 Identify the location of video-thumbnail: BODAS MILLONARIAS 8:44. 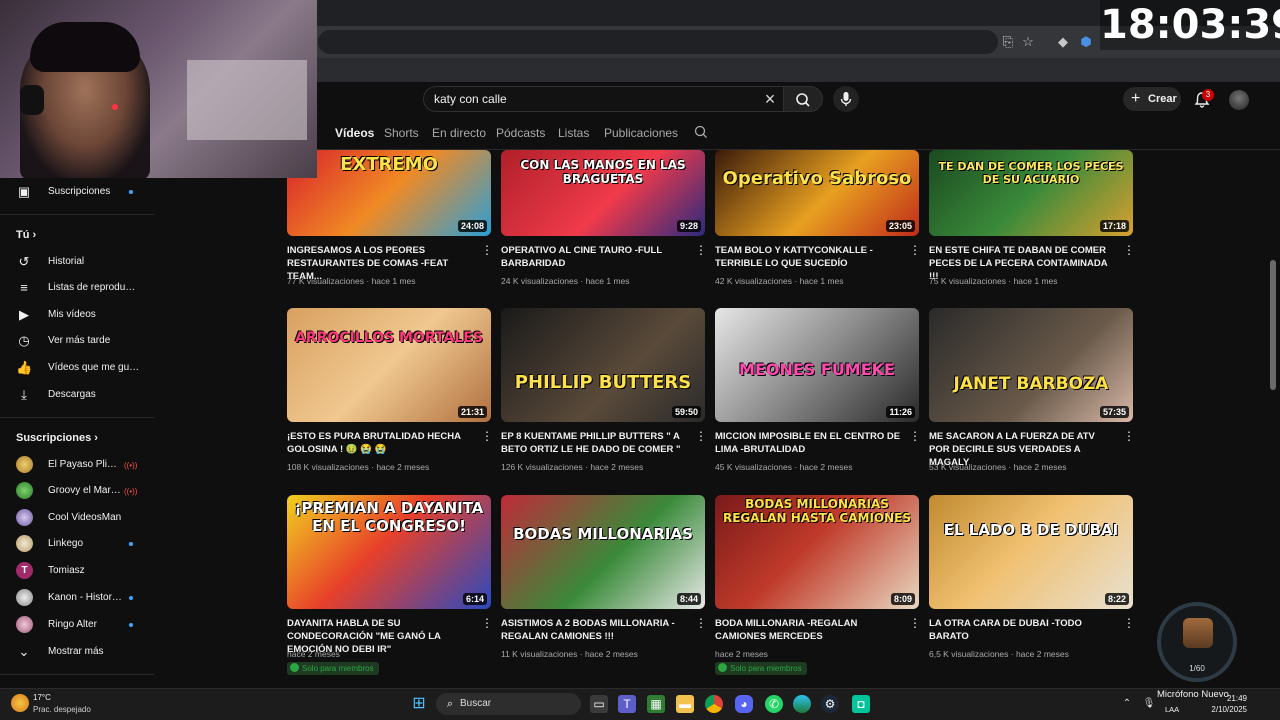
(603, 552).